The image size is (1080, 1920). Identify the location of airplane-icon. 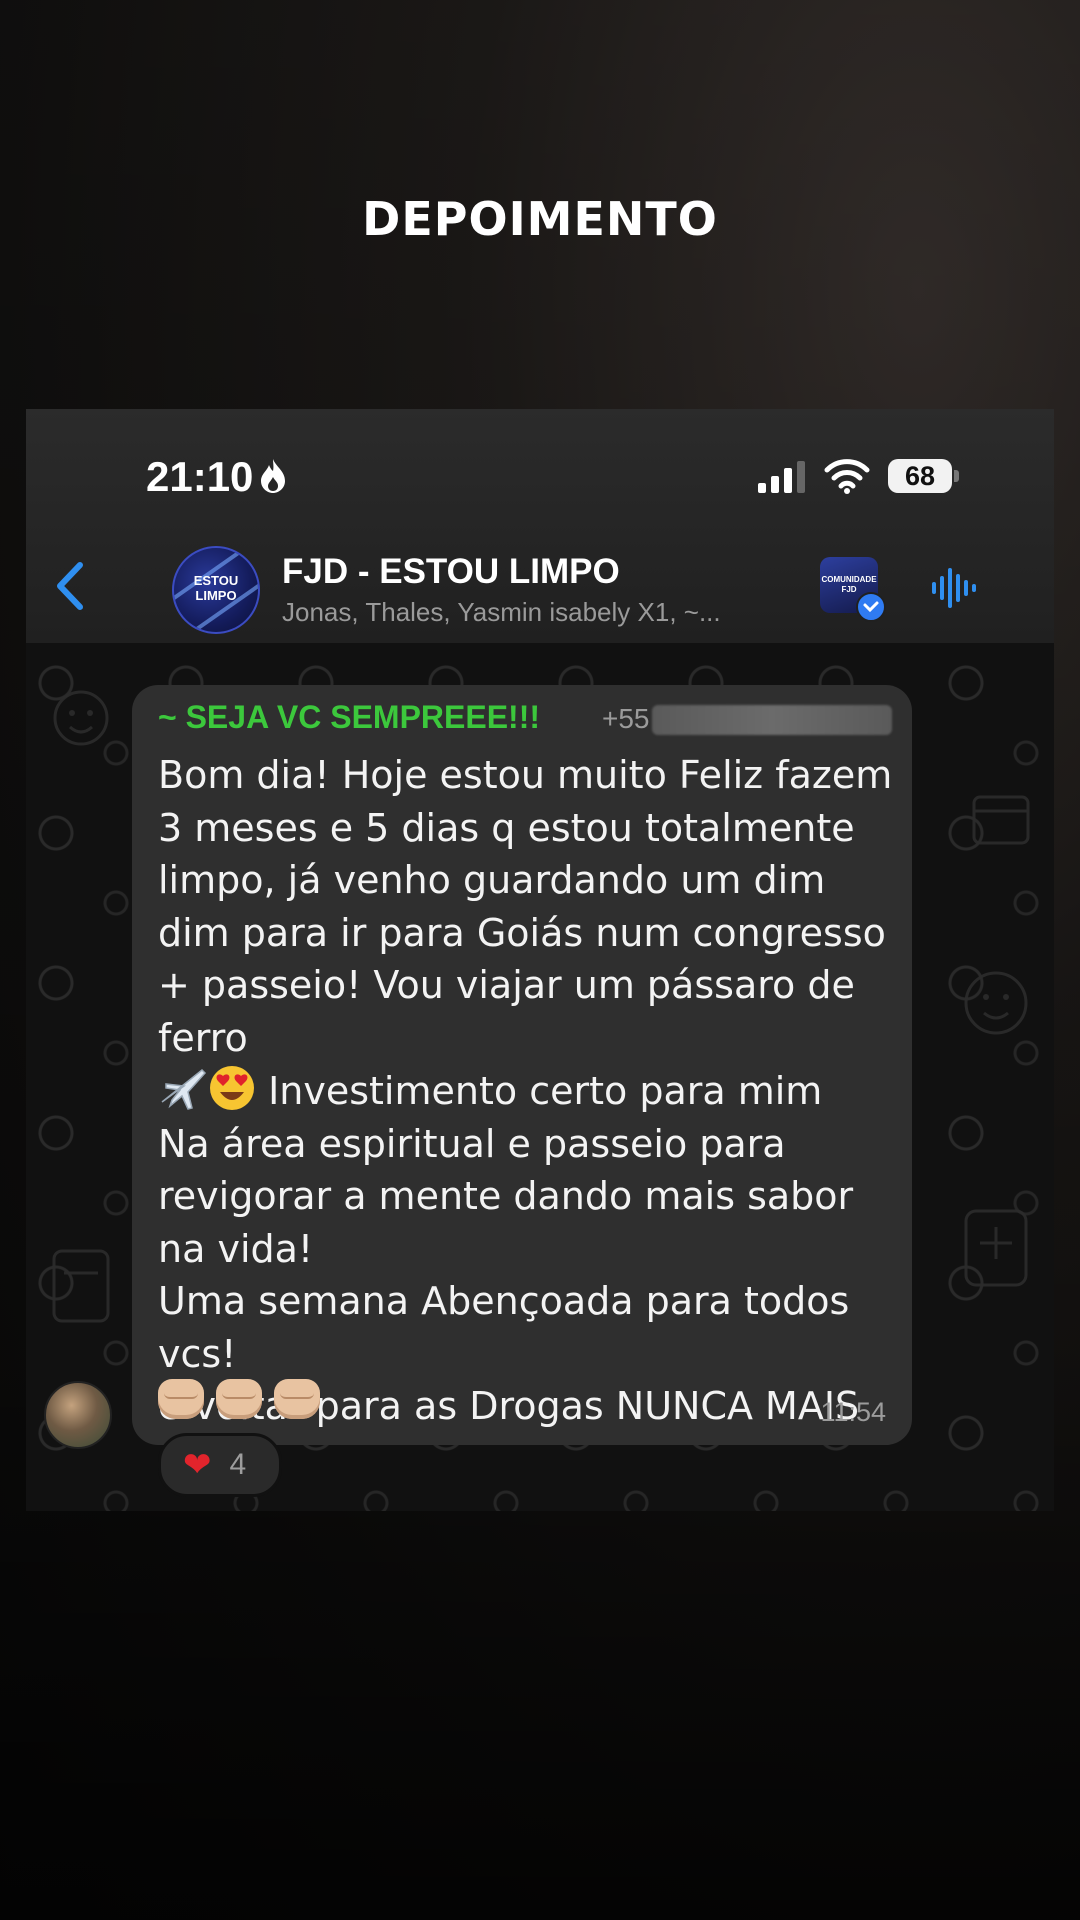
(184, 1089).